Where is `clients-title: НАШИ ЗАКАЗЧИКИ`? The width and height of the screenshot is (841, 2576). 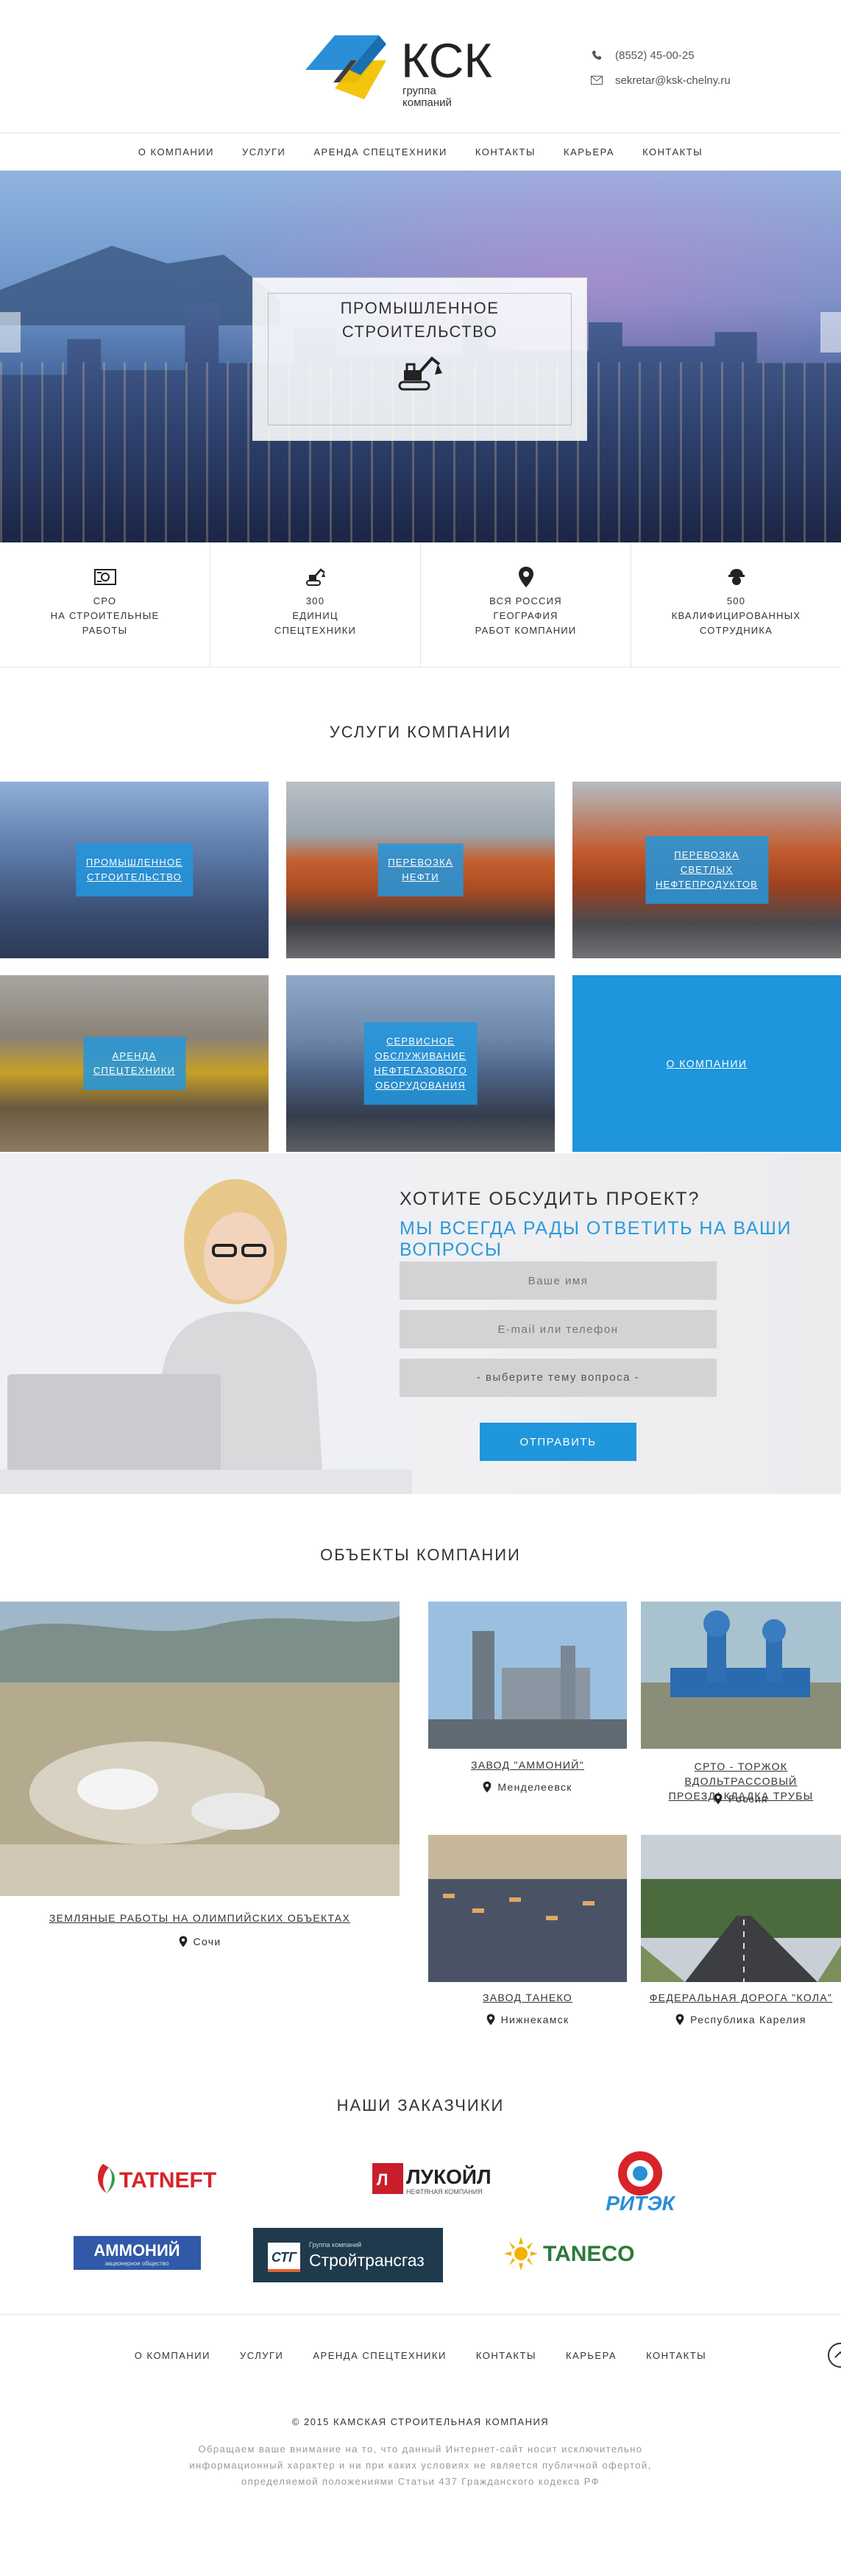
clients-title: НАШИ ЗАКАЗЧИКИ is located at coordinates (420, 2105).